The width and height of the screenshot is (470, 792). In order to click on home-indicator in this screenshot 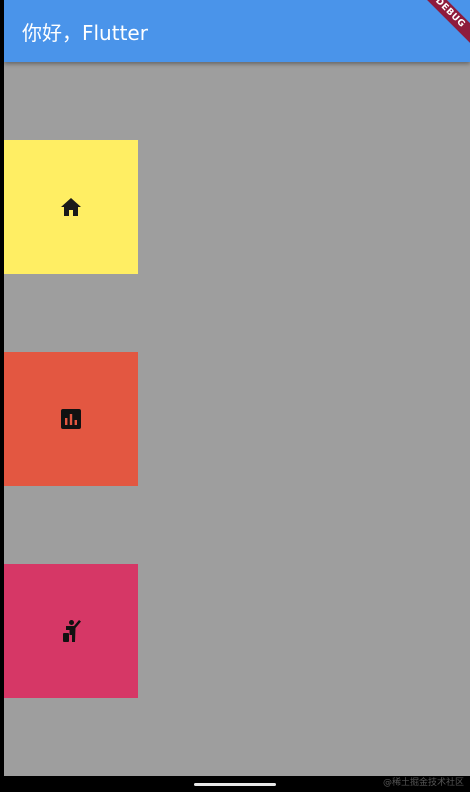, I will do `click(235, 784)`.